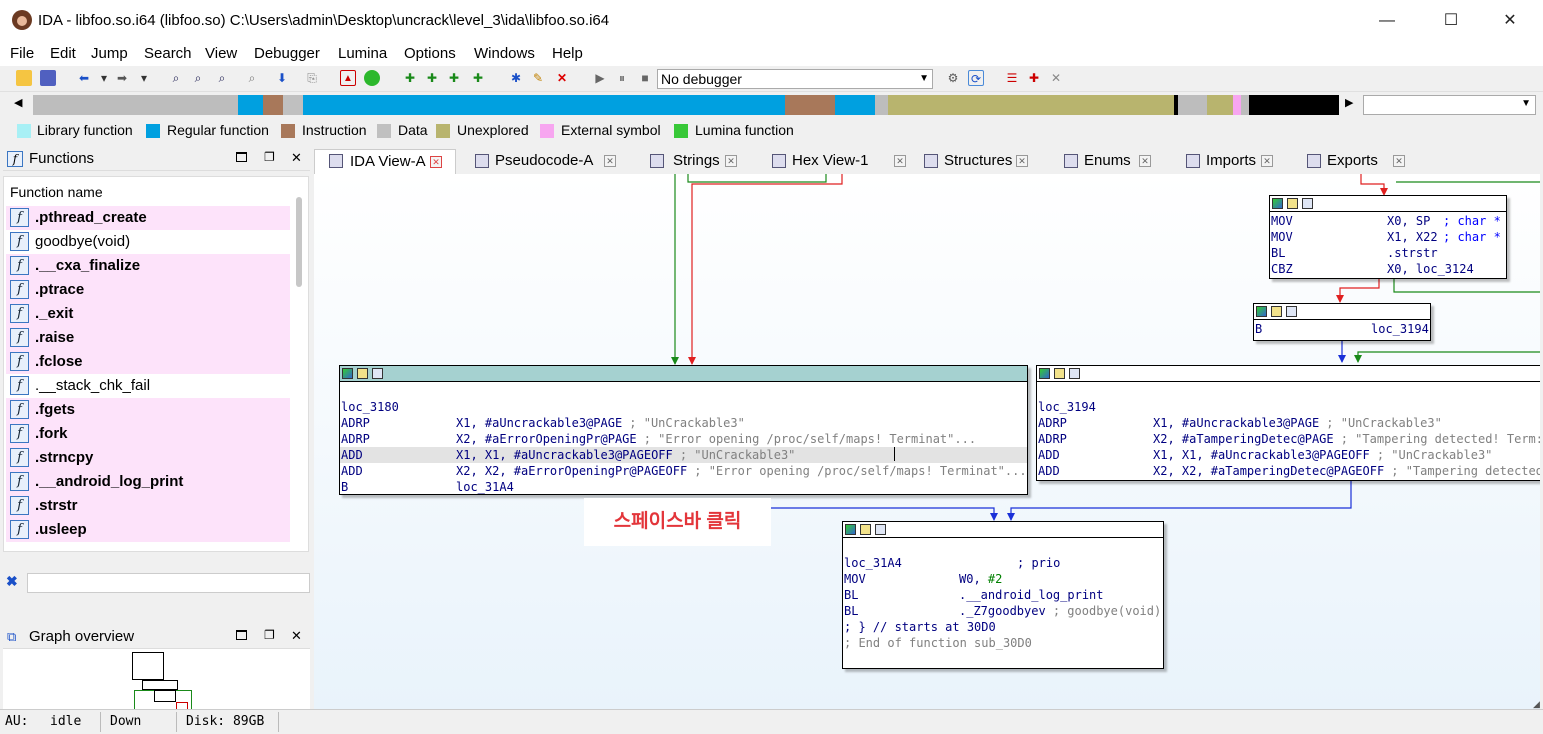  I want to click on function-list-item: f .strncpy, so click(148, 458).